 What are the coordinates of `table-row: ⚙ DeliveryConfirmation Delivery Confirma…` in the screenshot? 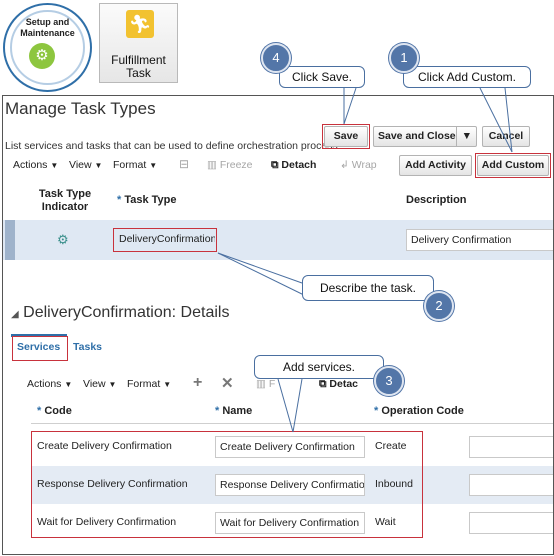 It's located at (278, 240).